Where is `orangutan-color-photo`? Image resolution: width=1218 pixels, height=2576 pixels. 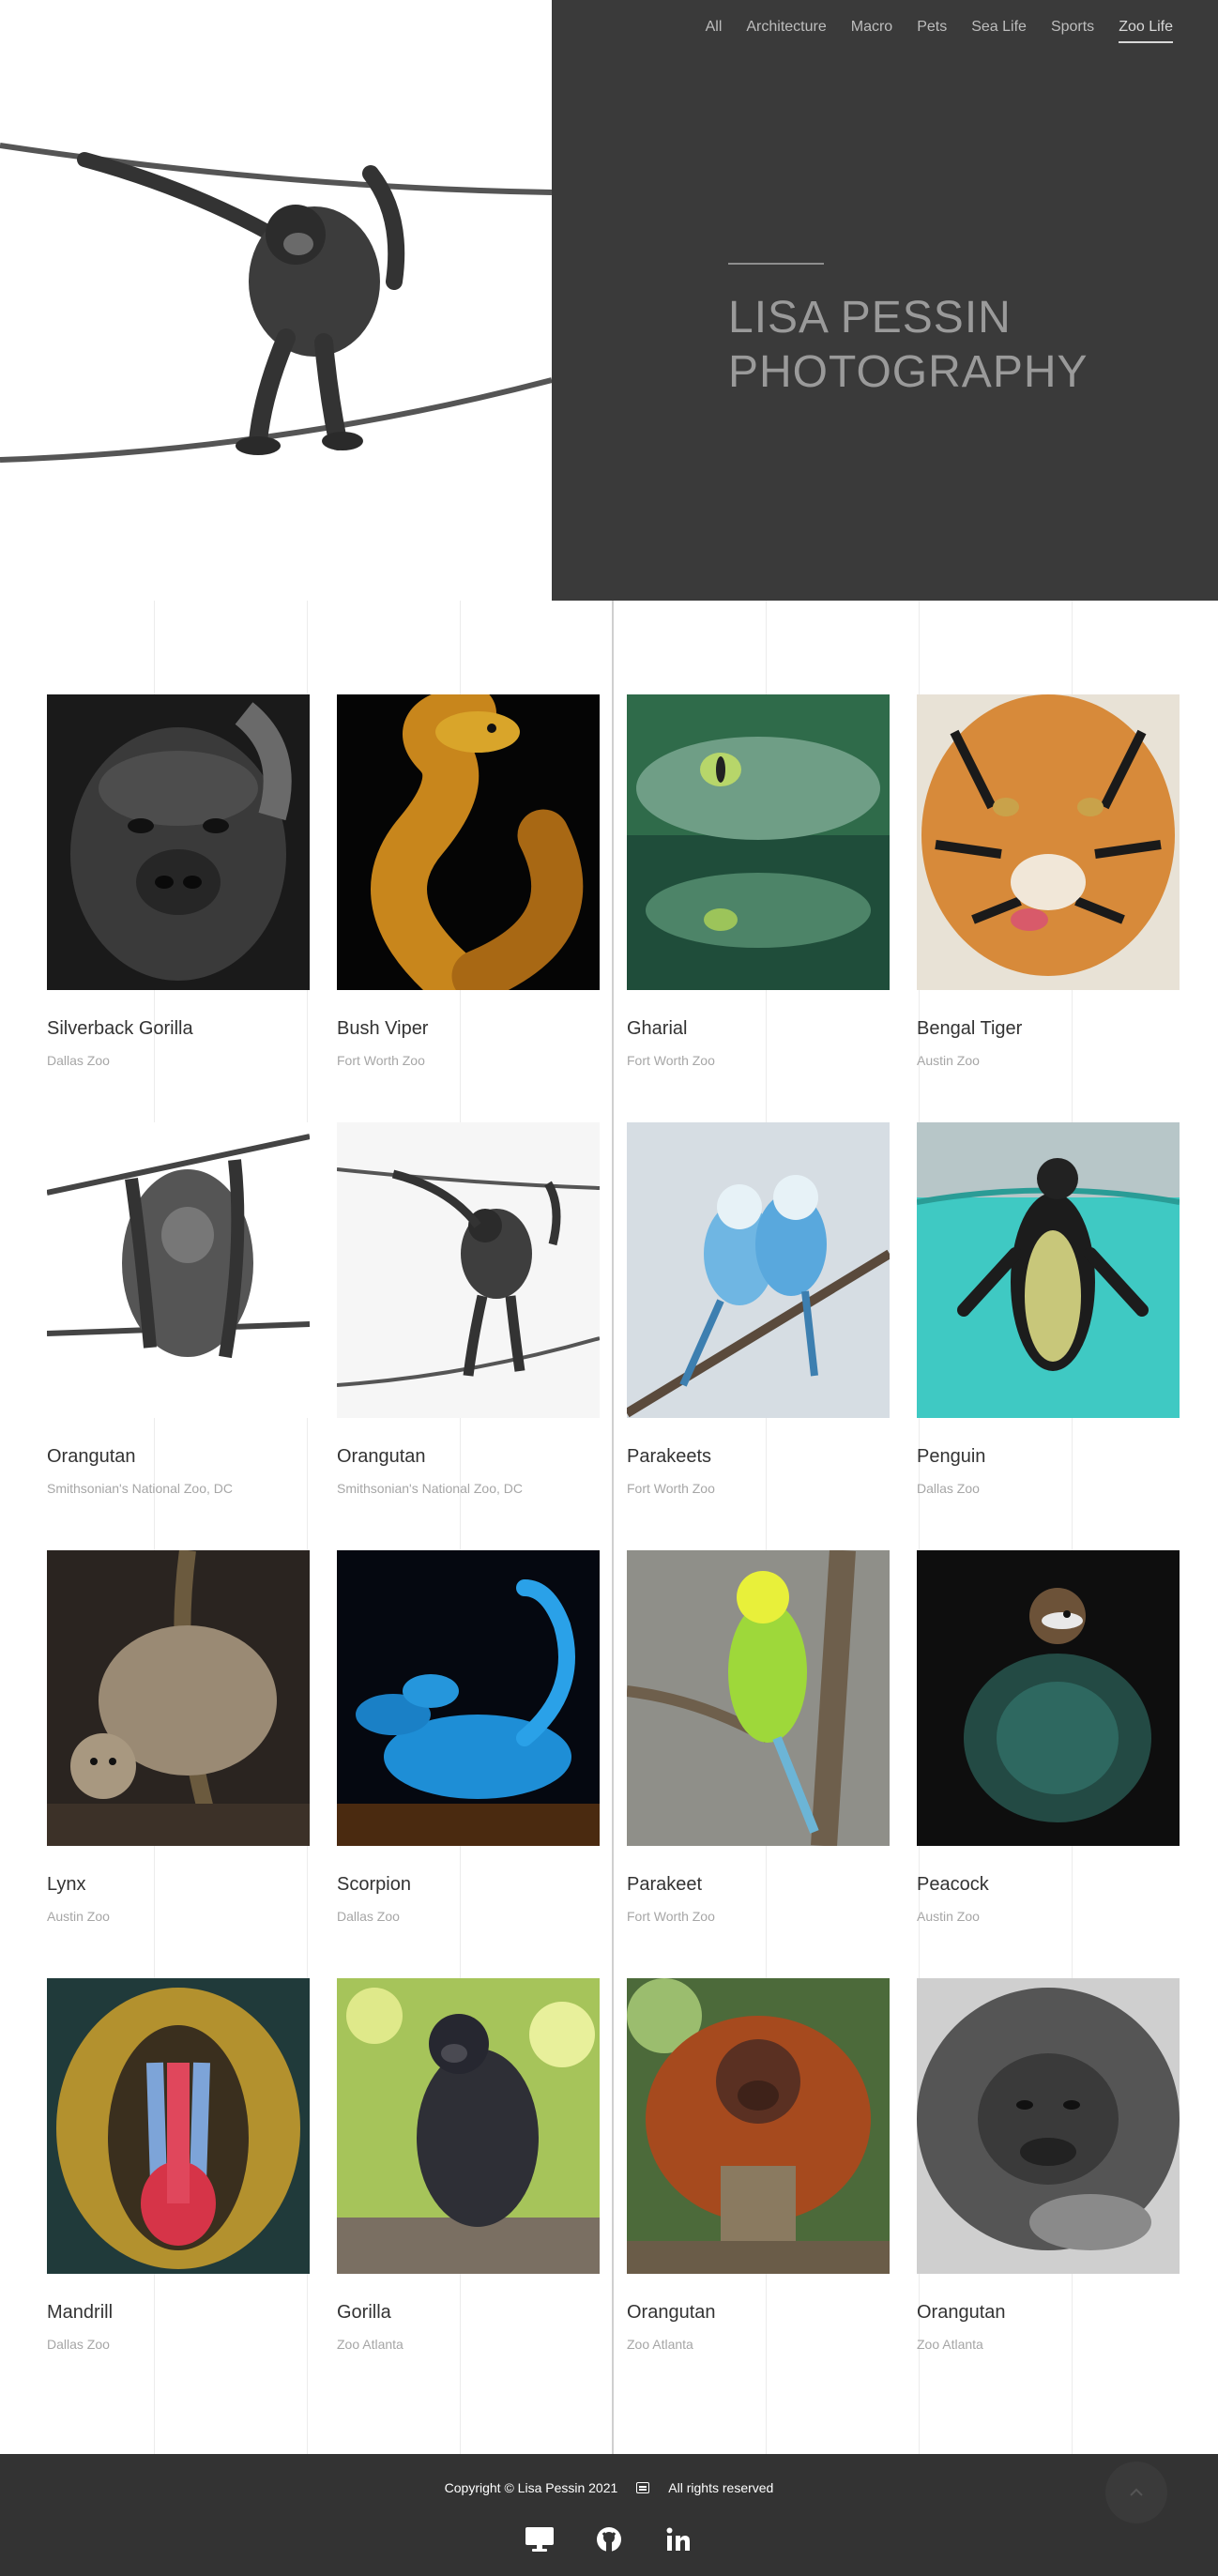
orangutan-color-photo is located at coordinates (758, 2126).